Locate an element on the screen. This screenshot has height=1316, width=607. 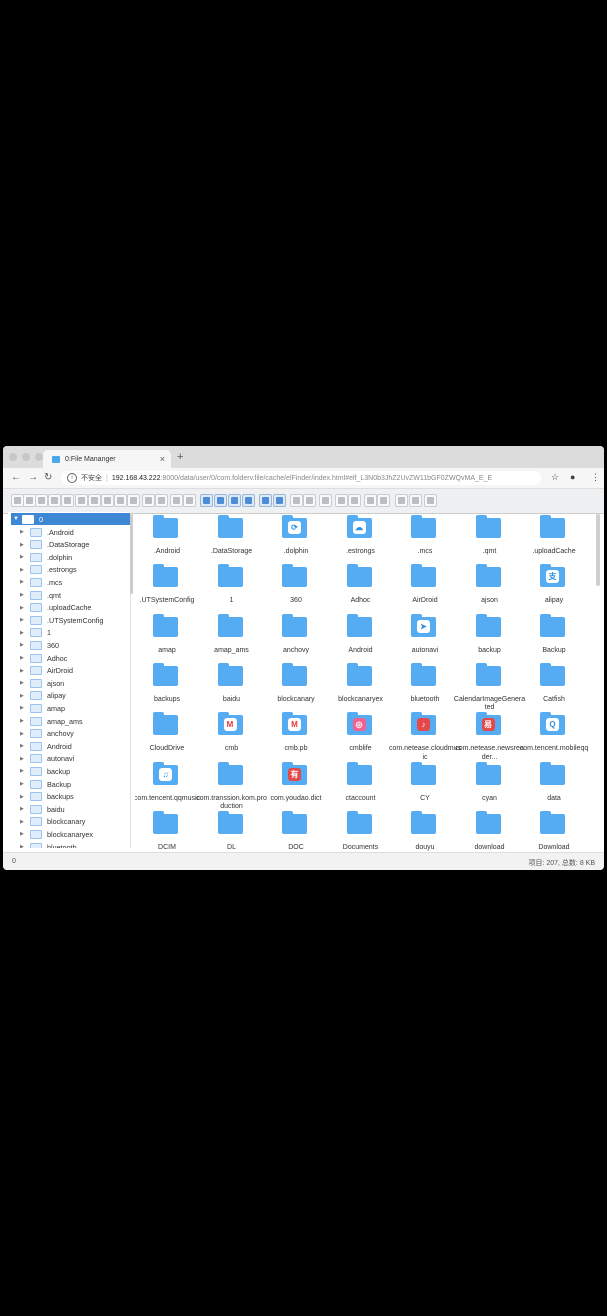
back-icon: ← is located at coordinates (16, 477).